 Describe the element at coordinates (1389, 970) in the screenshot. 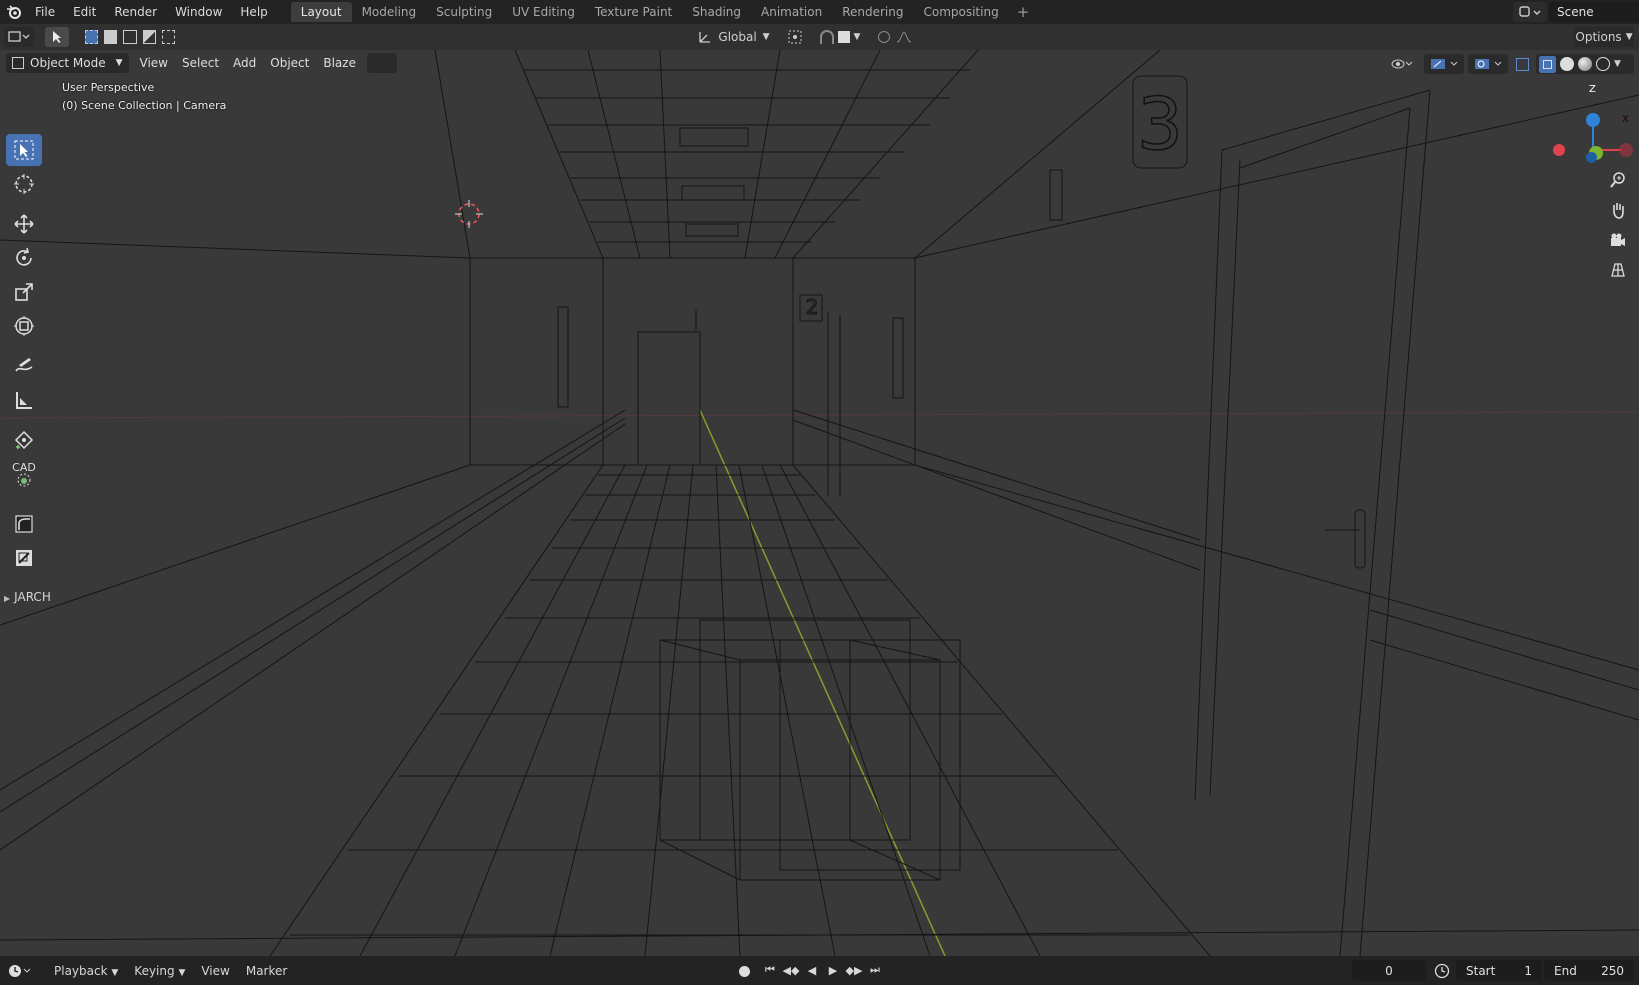

I see `current-frame-field: 0` at that location.